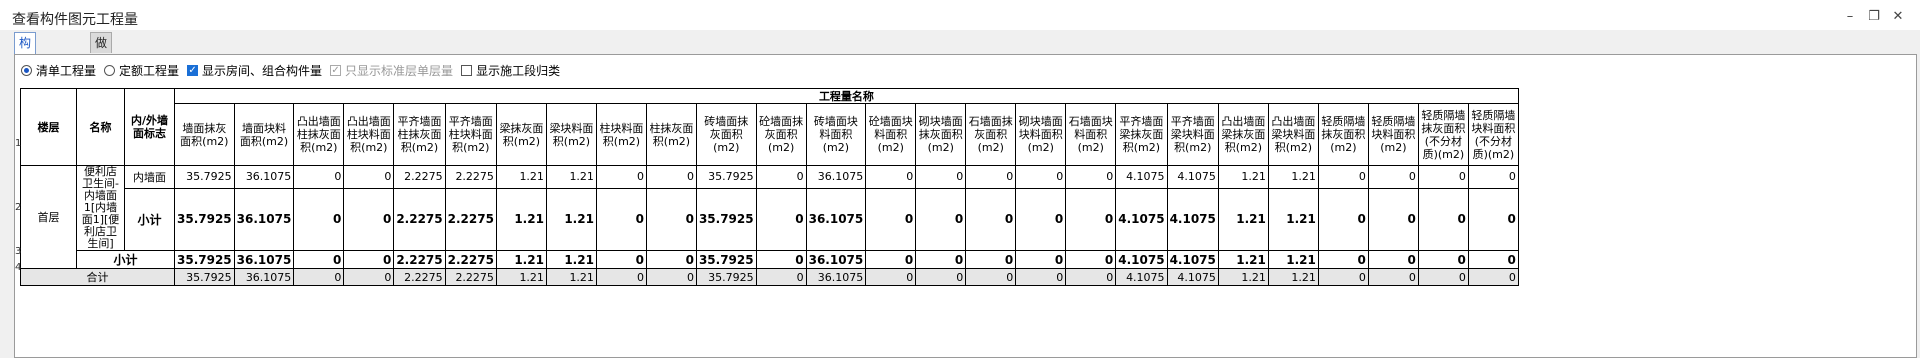 The image size is (1920, 358). What do you see at coordinates (726, 134) in the screenshot?
I see `column-header: 砖墙面抹灰面积(m2)` at bounding box center [726, 134].